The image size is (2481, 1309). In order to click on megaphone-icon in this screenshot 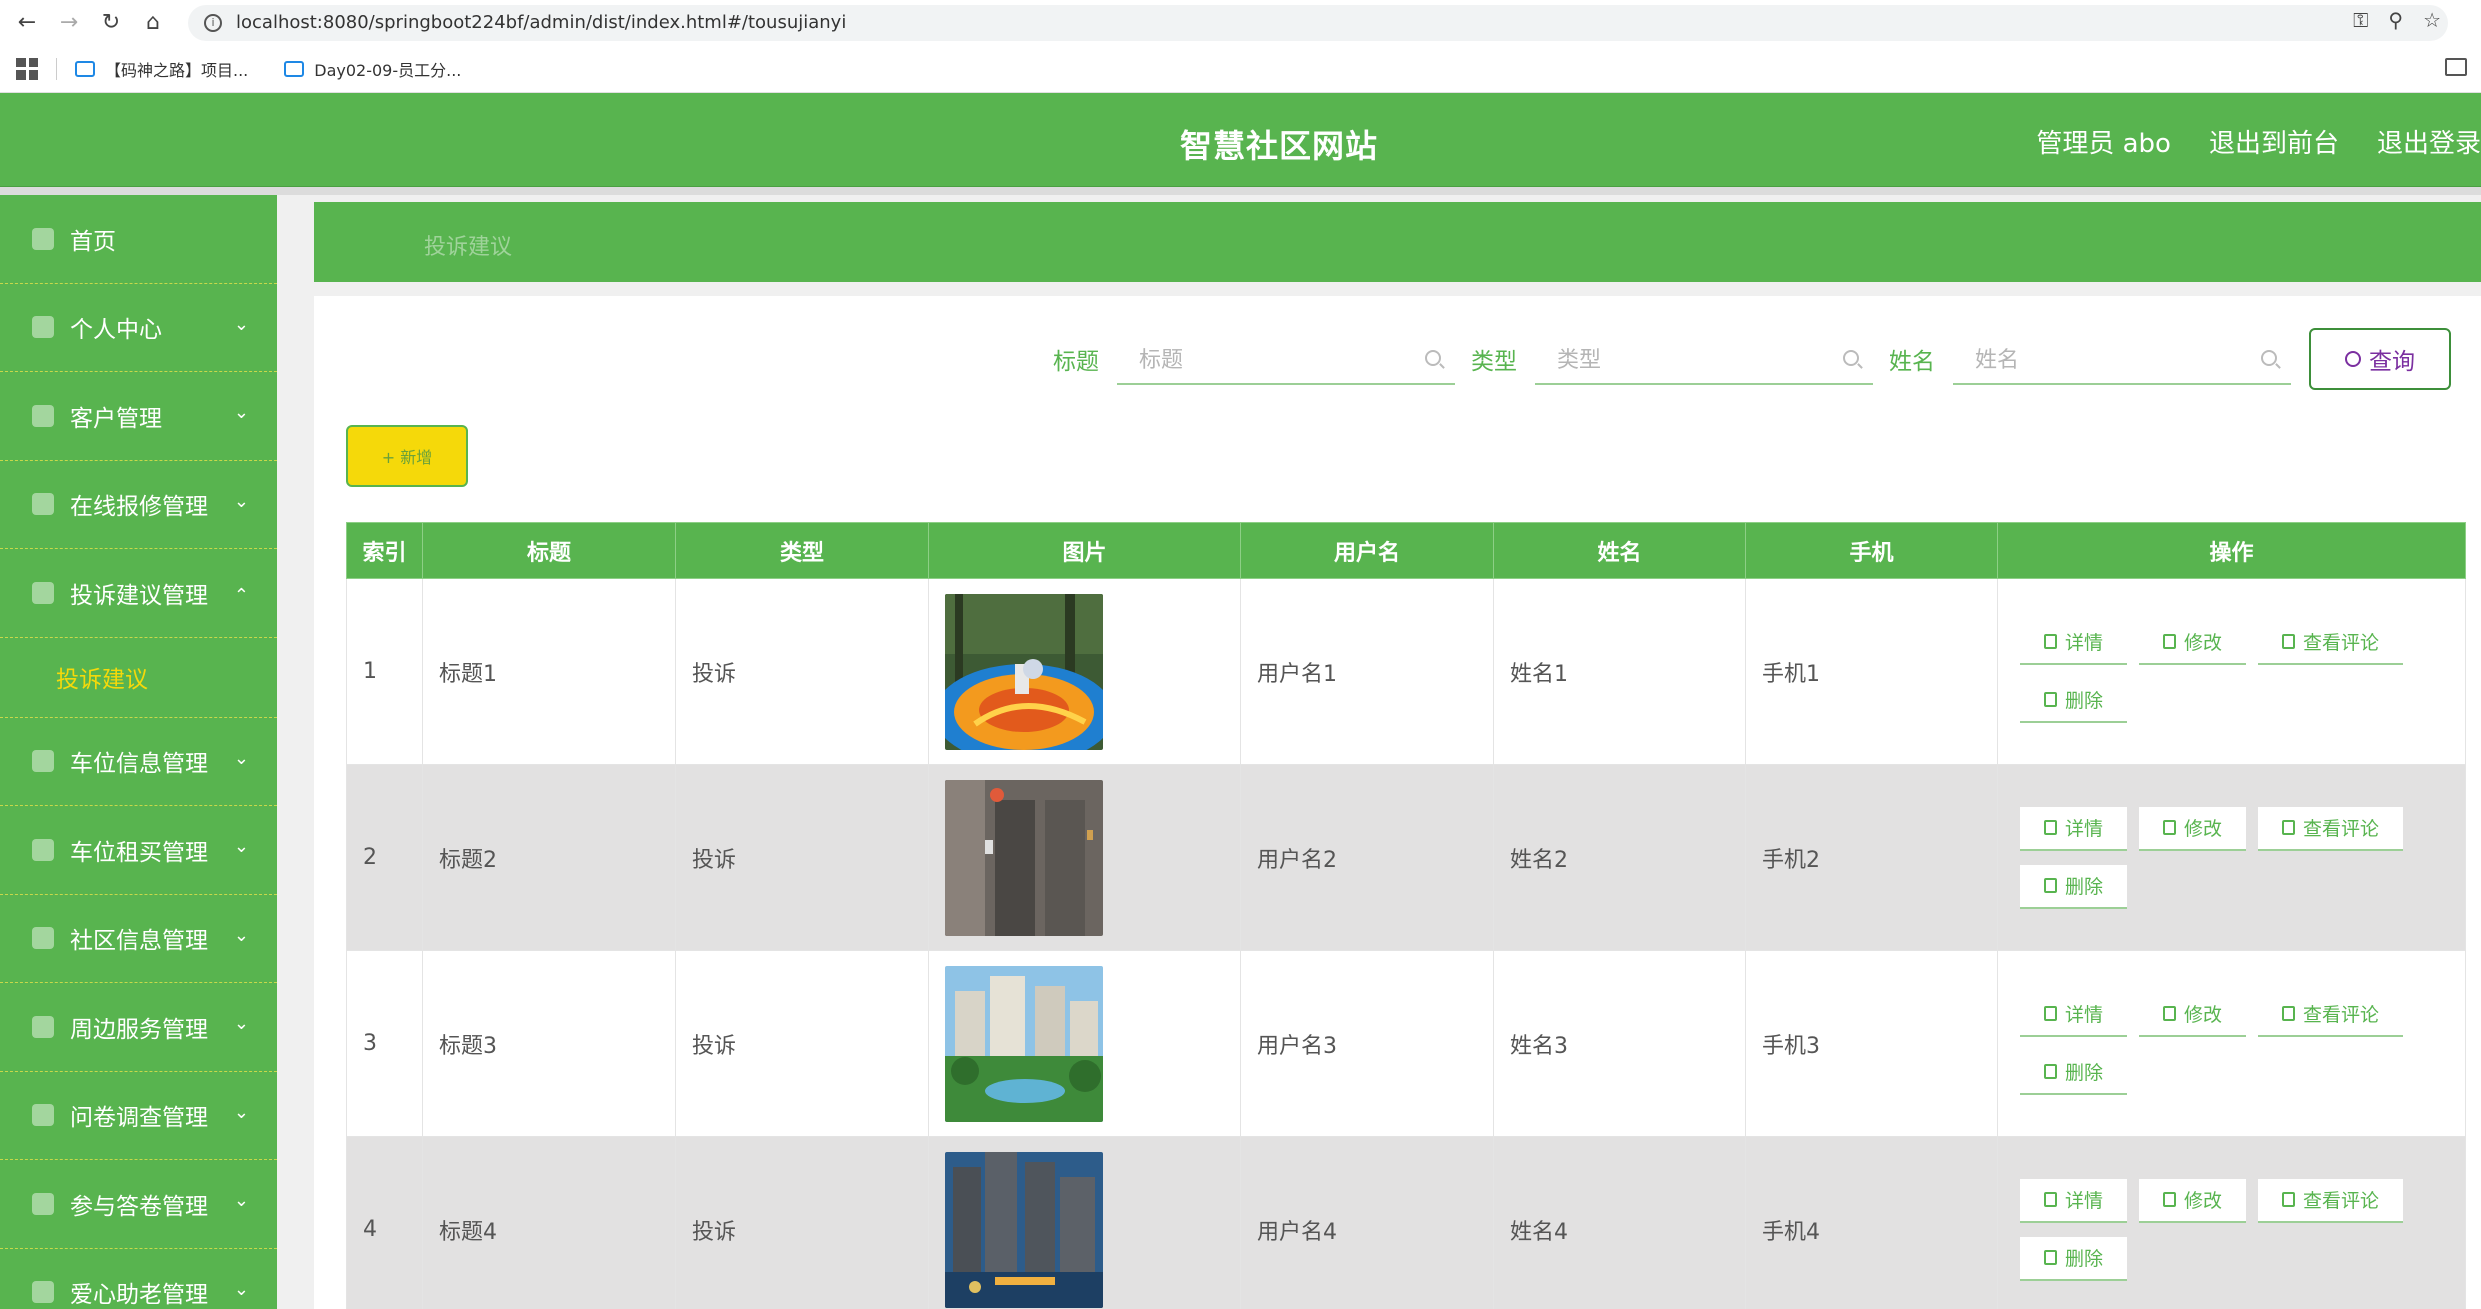, I will do `click(43, 1115)`.